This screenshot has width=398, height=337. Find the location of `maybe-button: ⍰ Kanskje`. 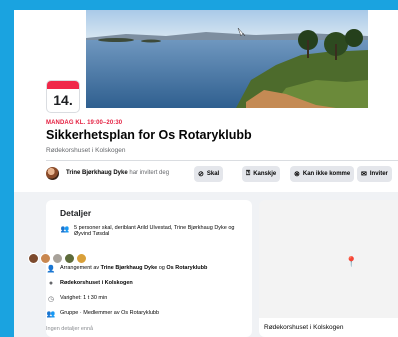

maybe-button: ⍰ Kanskje is located at coordinates (261, 174).